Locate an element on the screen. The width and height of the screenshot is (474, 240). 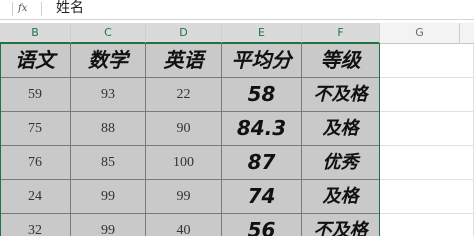
cell-math: 93 is located at coordinates (108, 95).